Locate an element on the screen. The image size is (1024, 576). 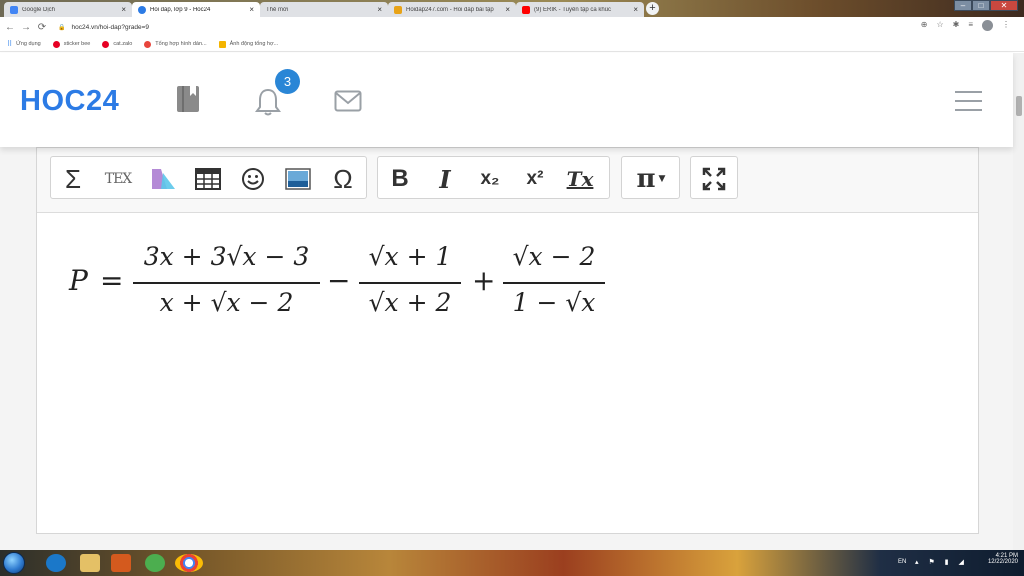
sigma-icon: Σ is located at coordinates (73, 179).